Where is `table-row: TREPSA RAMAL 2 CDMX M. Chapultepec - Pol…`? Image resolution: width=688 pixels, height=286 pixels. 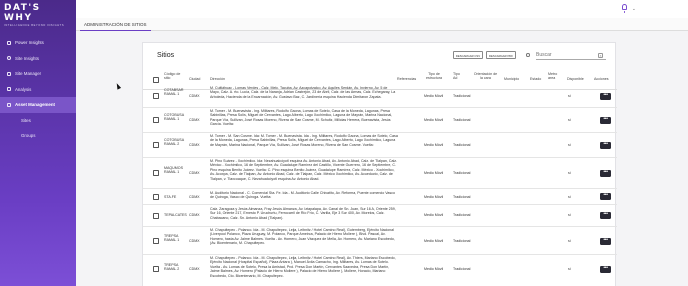 table-row: TREPSA RAMAL 2 CDMX M. Chapultepec - Pol… is located at coordinates (380, 270).